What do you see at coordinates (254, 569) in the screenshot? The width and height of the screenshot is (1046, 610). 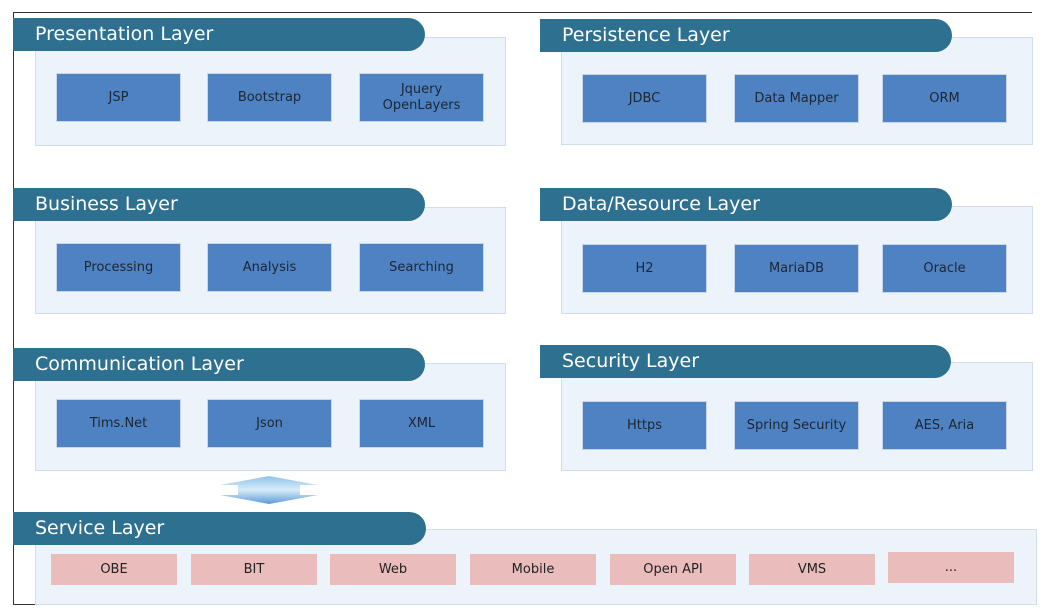 I see `service-component-box: BIT` at bounding box center [254, 569].